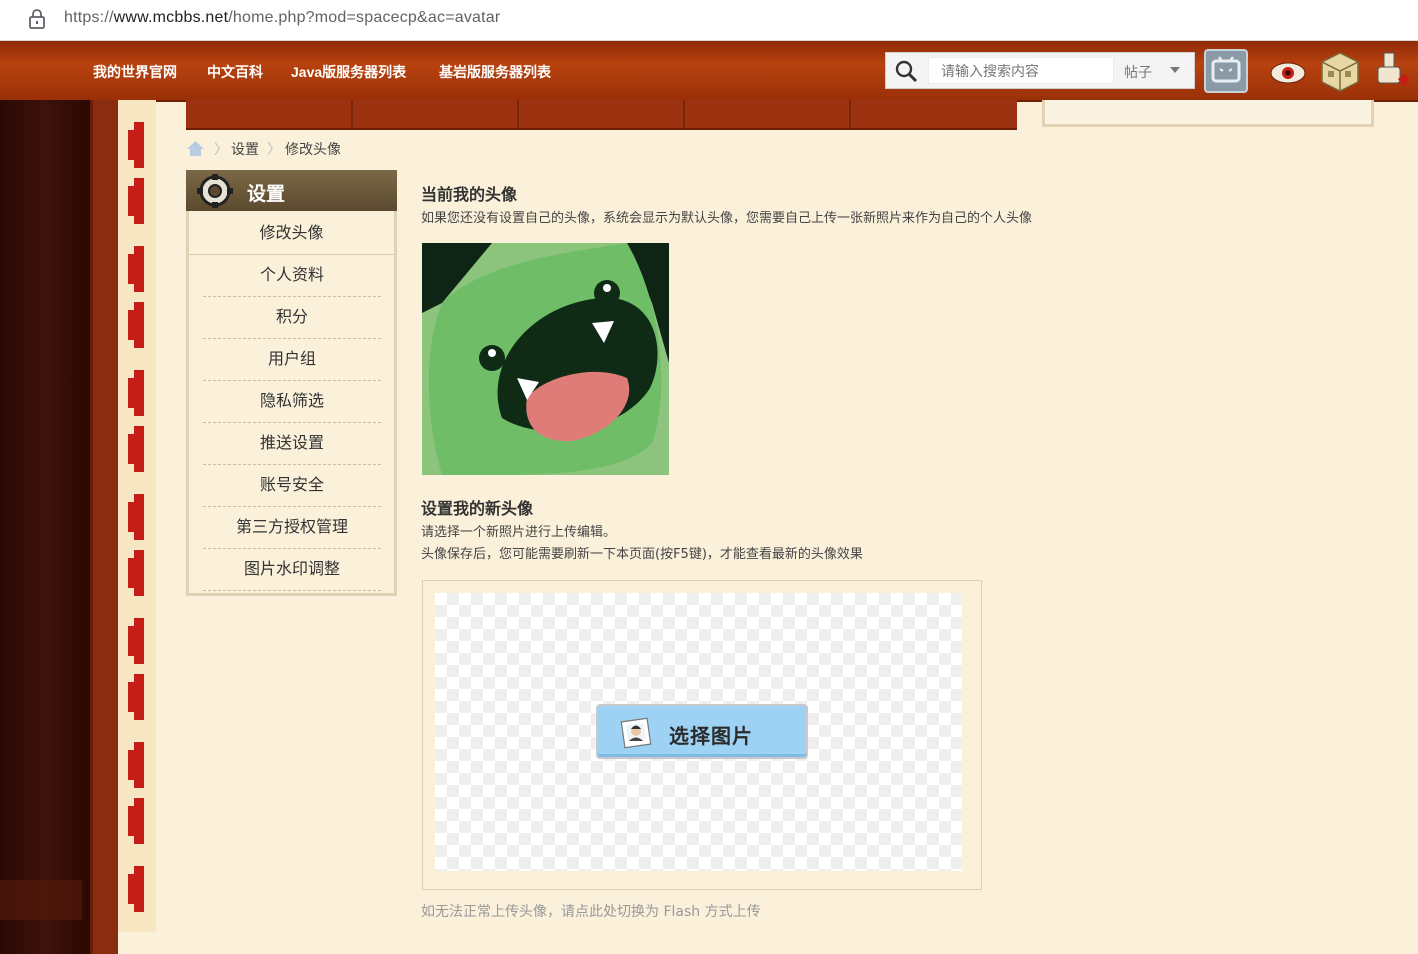 The width and height of the screenshot is (1418, 954). What do you see at coordinates (292, 275) in the screenshot?
I see `sidebar-item-profile: 个人资料` at bounding box center [292, 275].